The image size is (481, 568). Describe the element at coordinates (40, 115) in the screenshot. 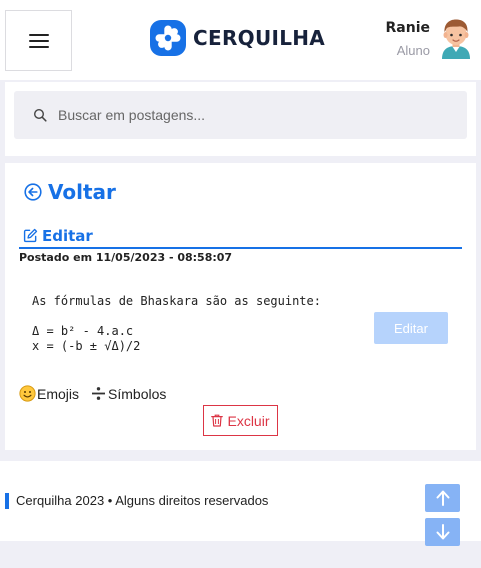

I see `search-icon` at that location.